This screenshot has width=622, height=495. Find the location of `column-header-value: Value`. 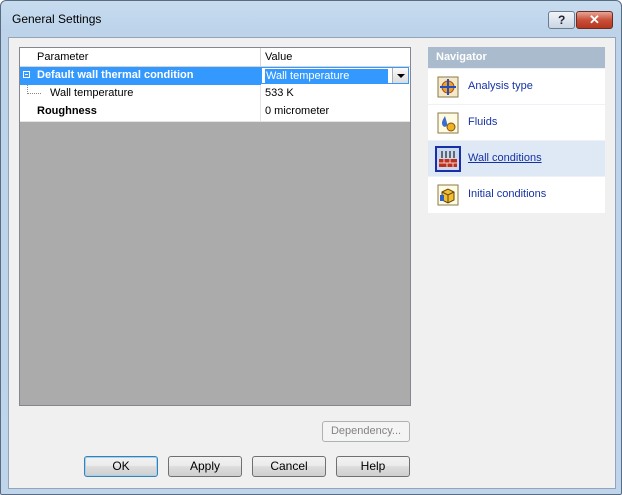

column-header-value: Value is located at coordinates (278, 57).